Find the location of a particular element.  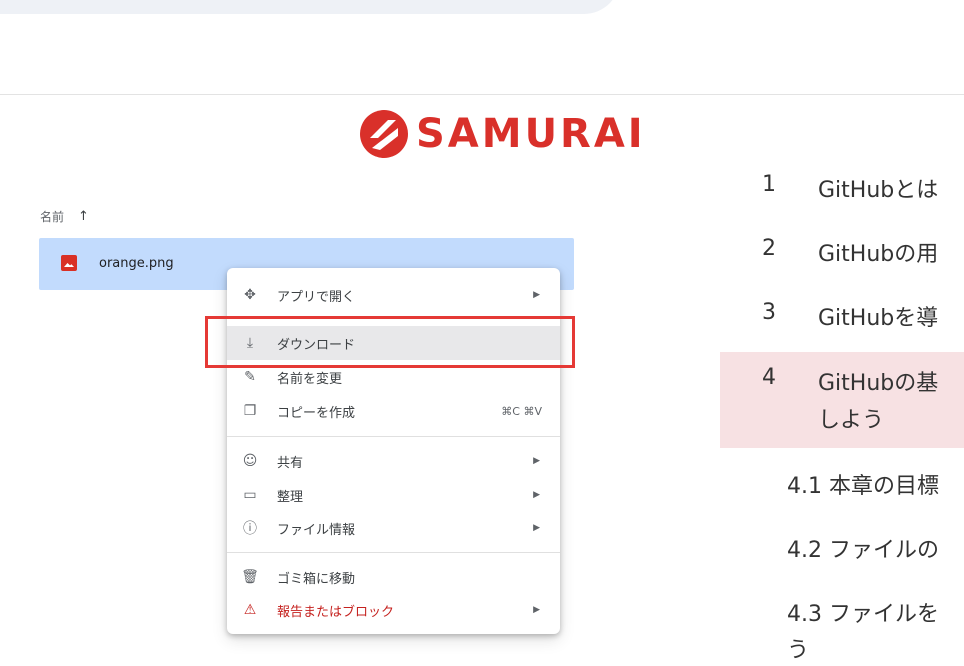

menu-item-file-info: ⓘ ファイル情報 ▶ is located at coordinates (393, 528).